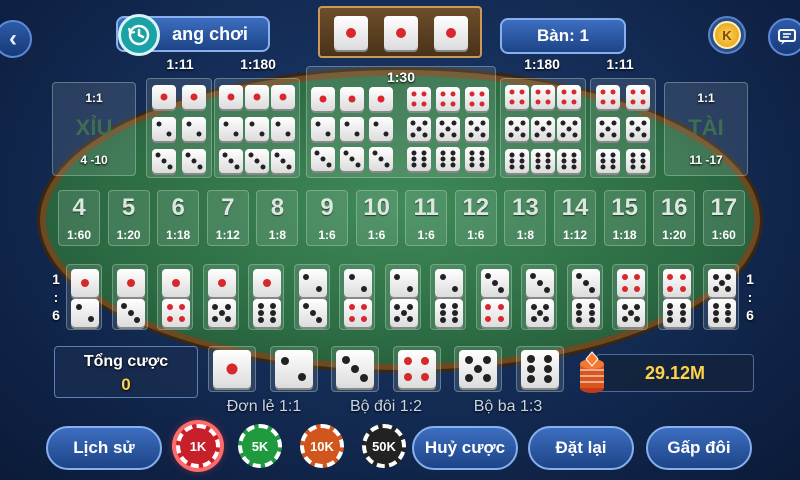 The height and width of the screenshot is (480, 800). Describe the element at coordinates (104, 448) in the screenshot. I see `history-list-button: Lịch sử` at that location.